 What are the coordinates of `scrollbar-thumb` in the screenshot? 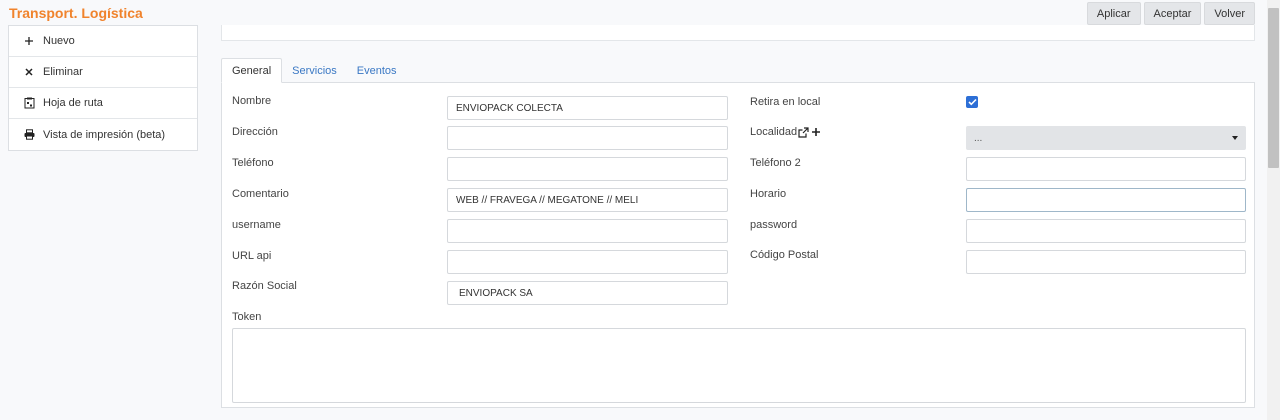 It's located at (1273, 88).